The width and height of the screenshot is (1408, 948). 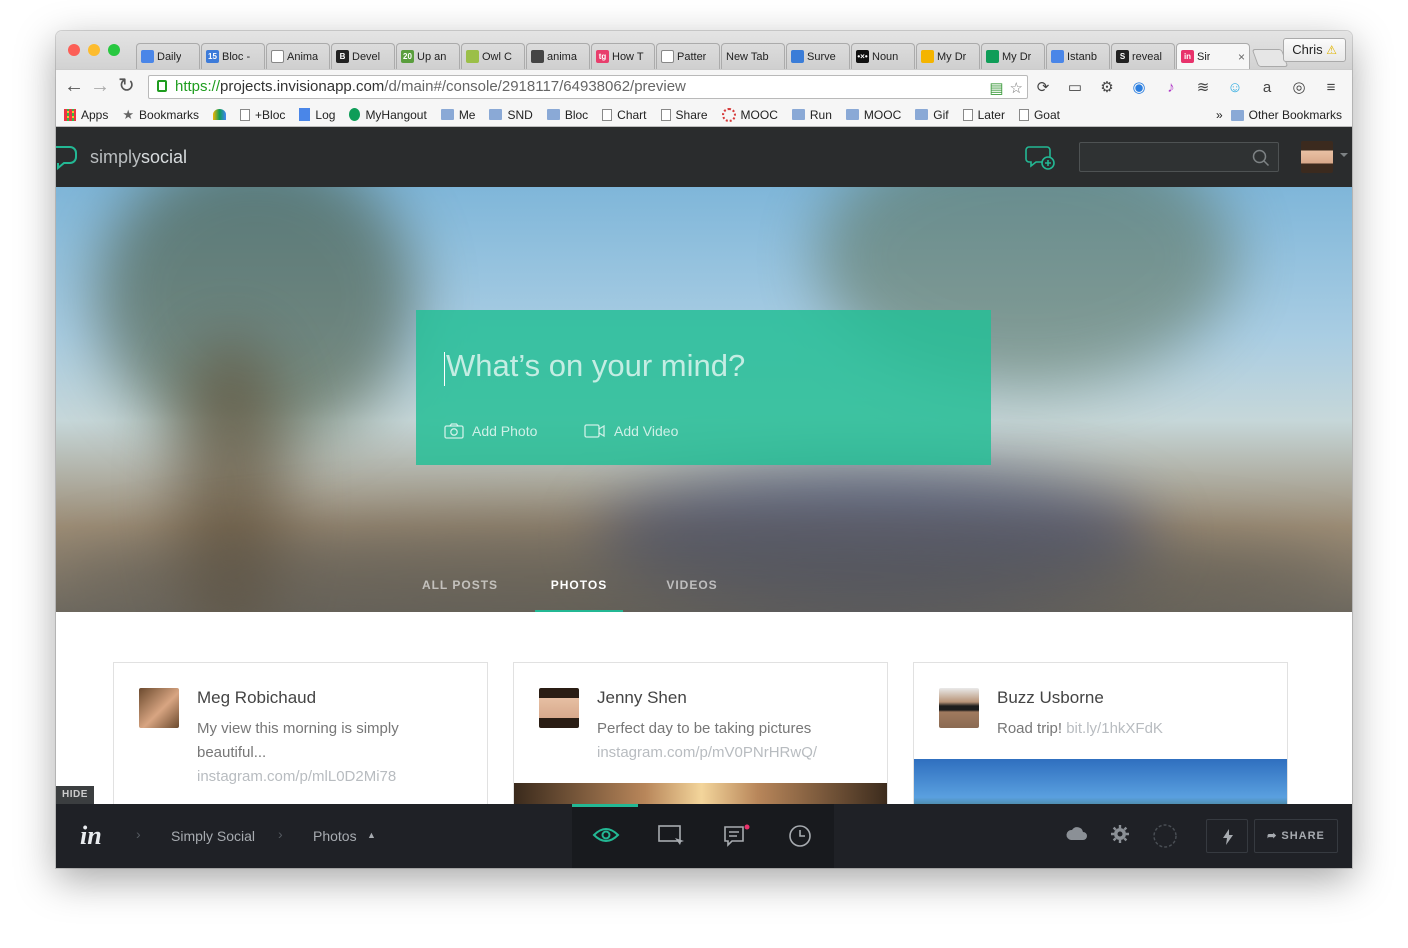 What do you see at coordinates (1317, 157) in the screenshot?
I see `user-avatar` at bounding box center [1317, 157].